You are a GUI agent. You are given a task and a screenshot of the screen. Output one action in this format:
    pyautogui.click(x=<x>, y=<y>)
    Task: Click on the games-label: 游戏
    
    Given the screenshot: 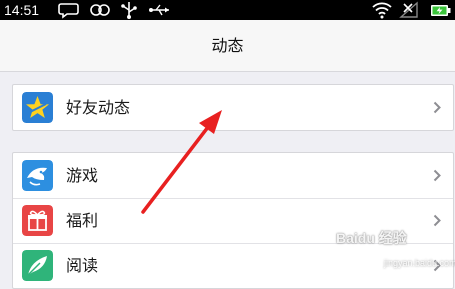 What is the action you would take?
    pyautogui.click(x=82, y=175)
    